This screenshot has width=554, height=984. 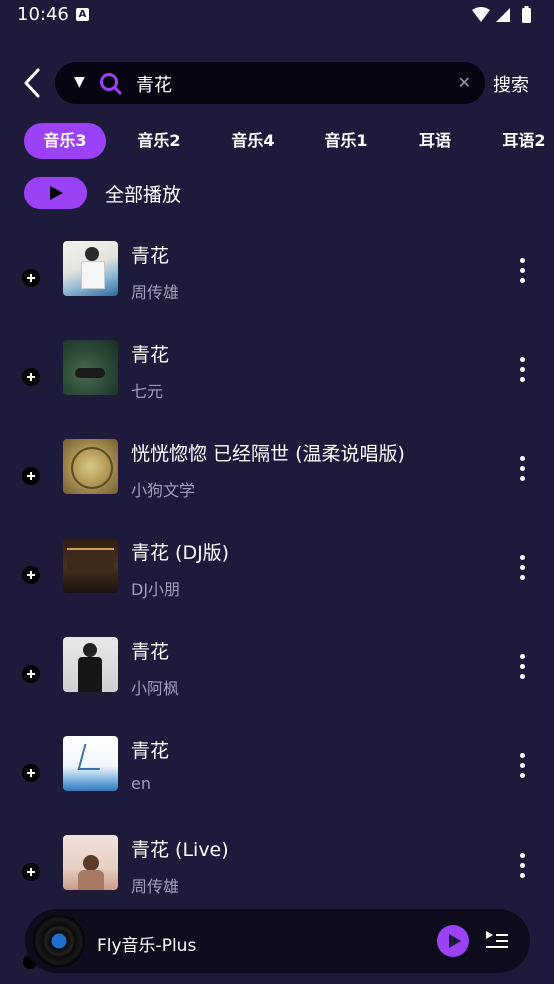 What do you see at coordinates (277, 488) in the screenshot?
I see `song-item: 恍恍惚惚 已经隔世 (温柔说唱版) 小狗文学` at bounding box center [277, 488].